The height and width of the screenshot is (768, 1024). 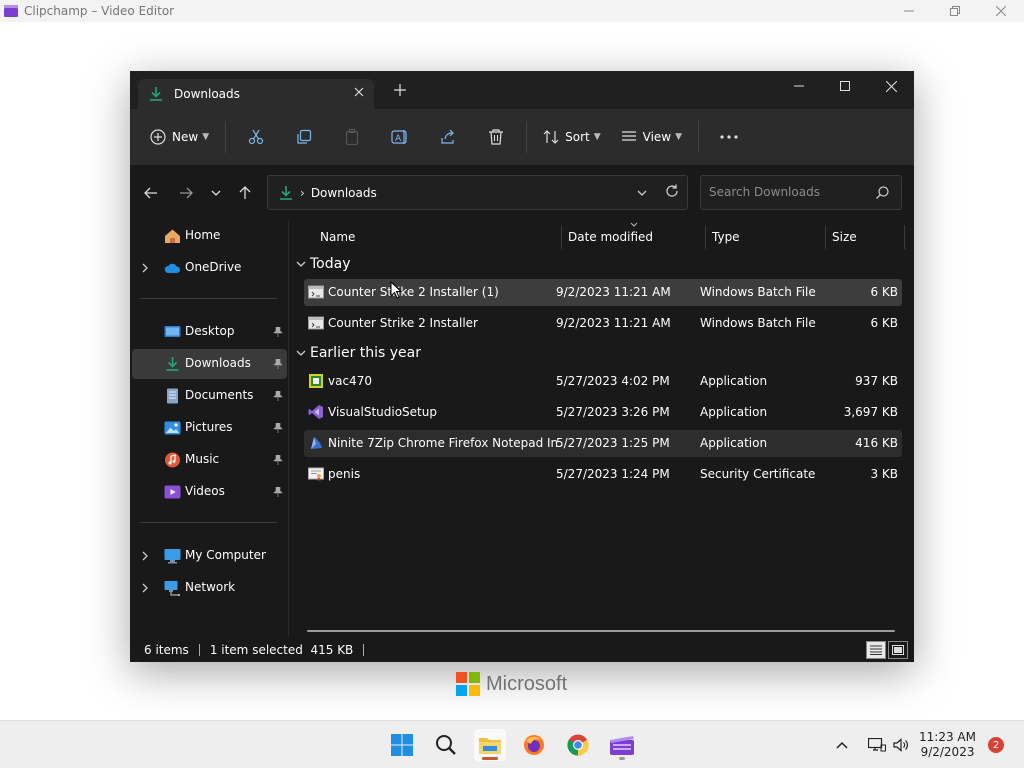 What do you see at coordinates (996, 745) in the screenshot?
I see `notification-badge: 2` at bounding box center [996, 745].